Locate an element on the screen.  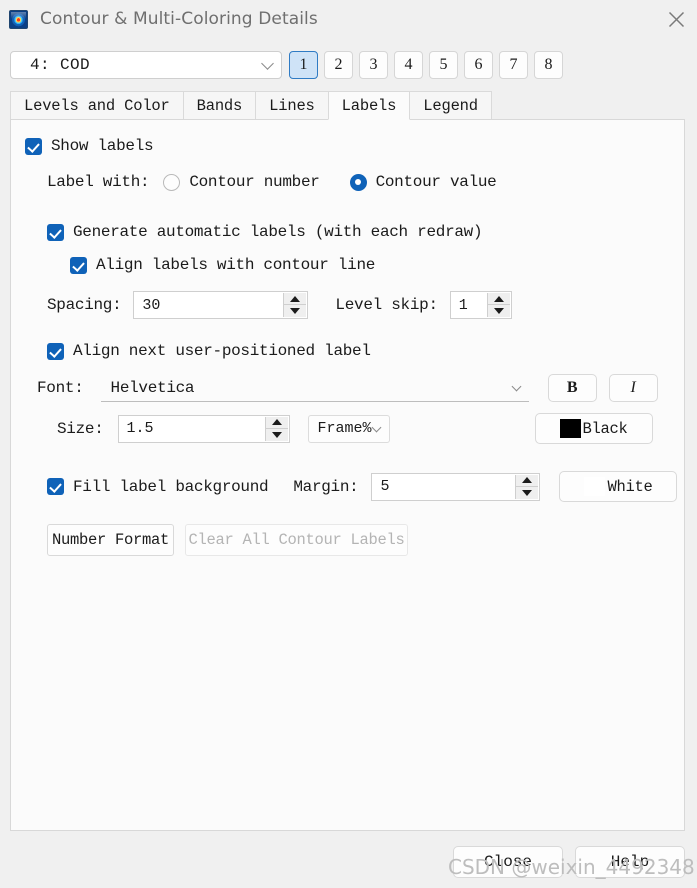
help-button: Help is located at coordinates (630, 862).